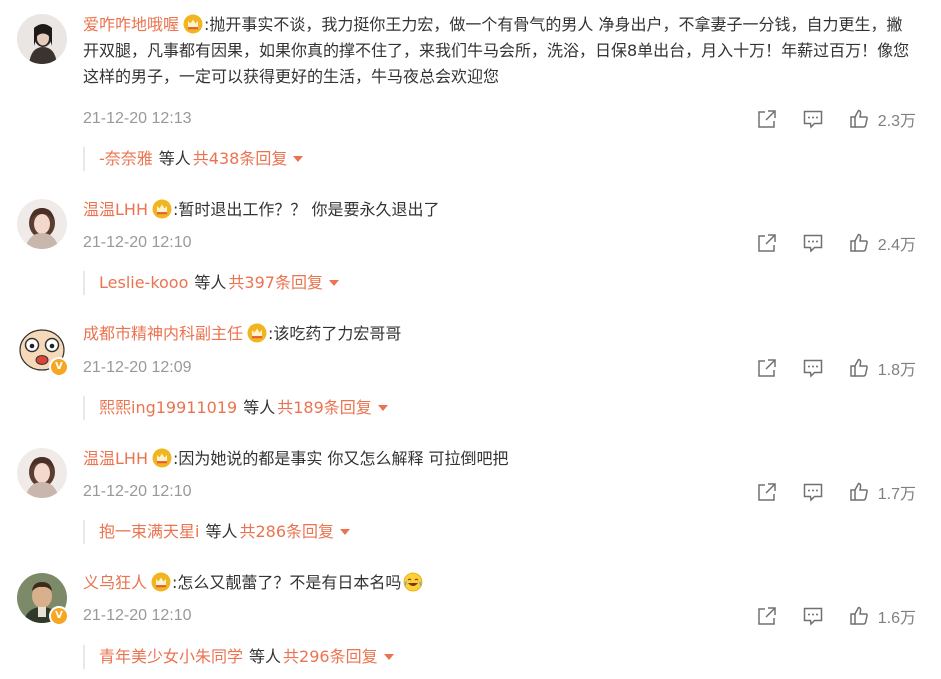  I want to click on reply-summary: Leslie-kooo 等人 共397条回复, so click(211, 283).